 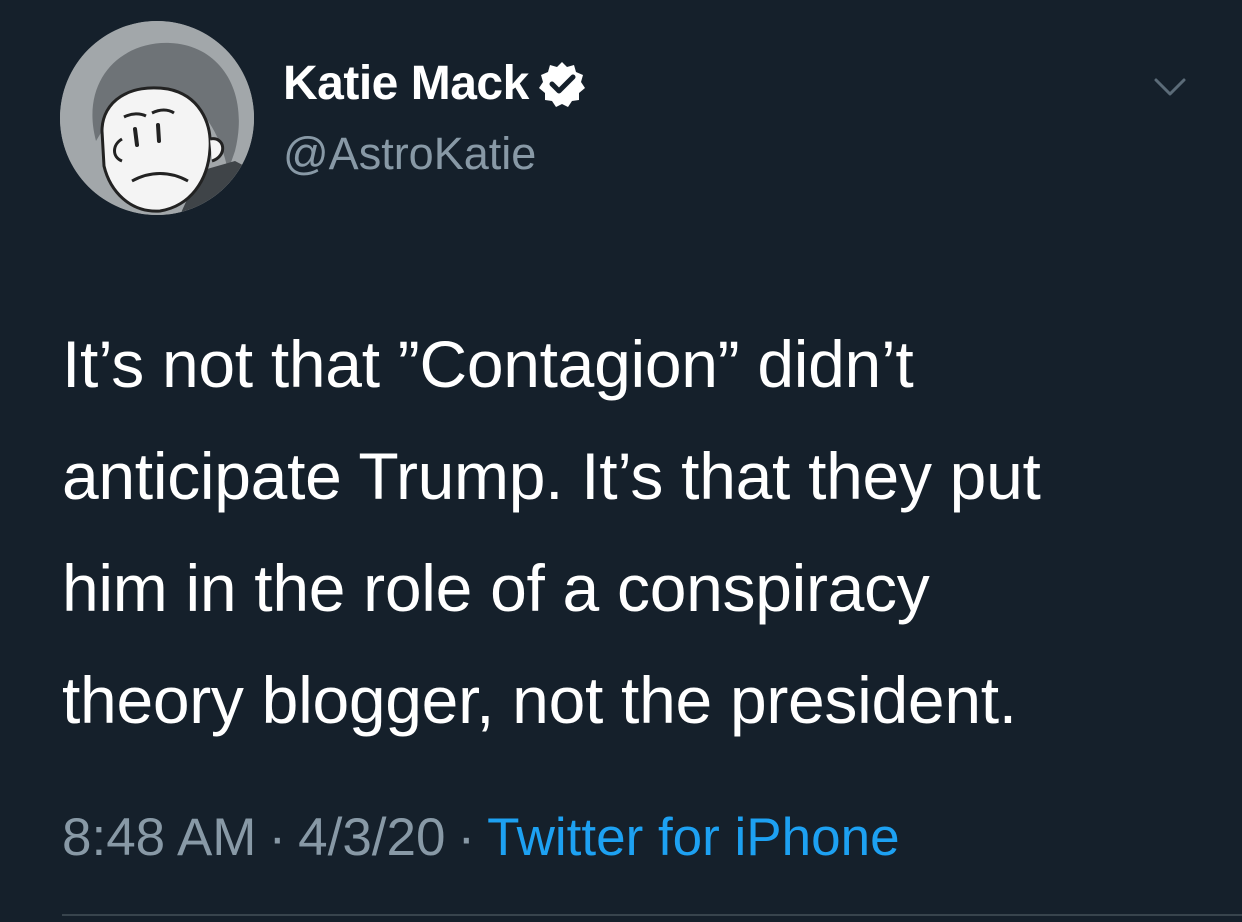 I want to click on author-handle: @AstroKatie, so click(x=409, y=154).